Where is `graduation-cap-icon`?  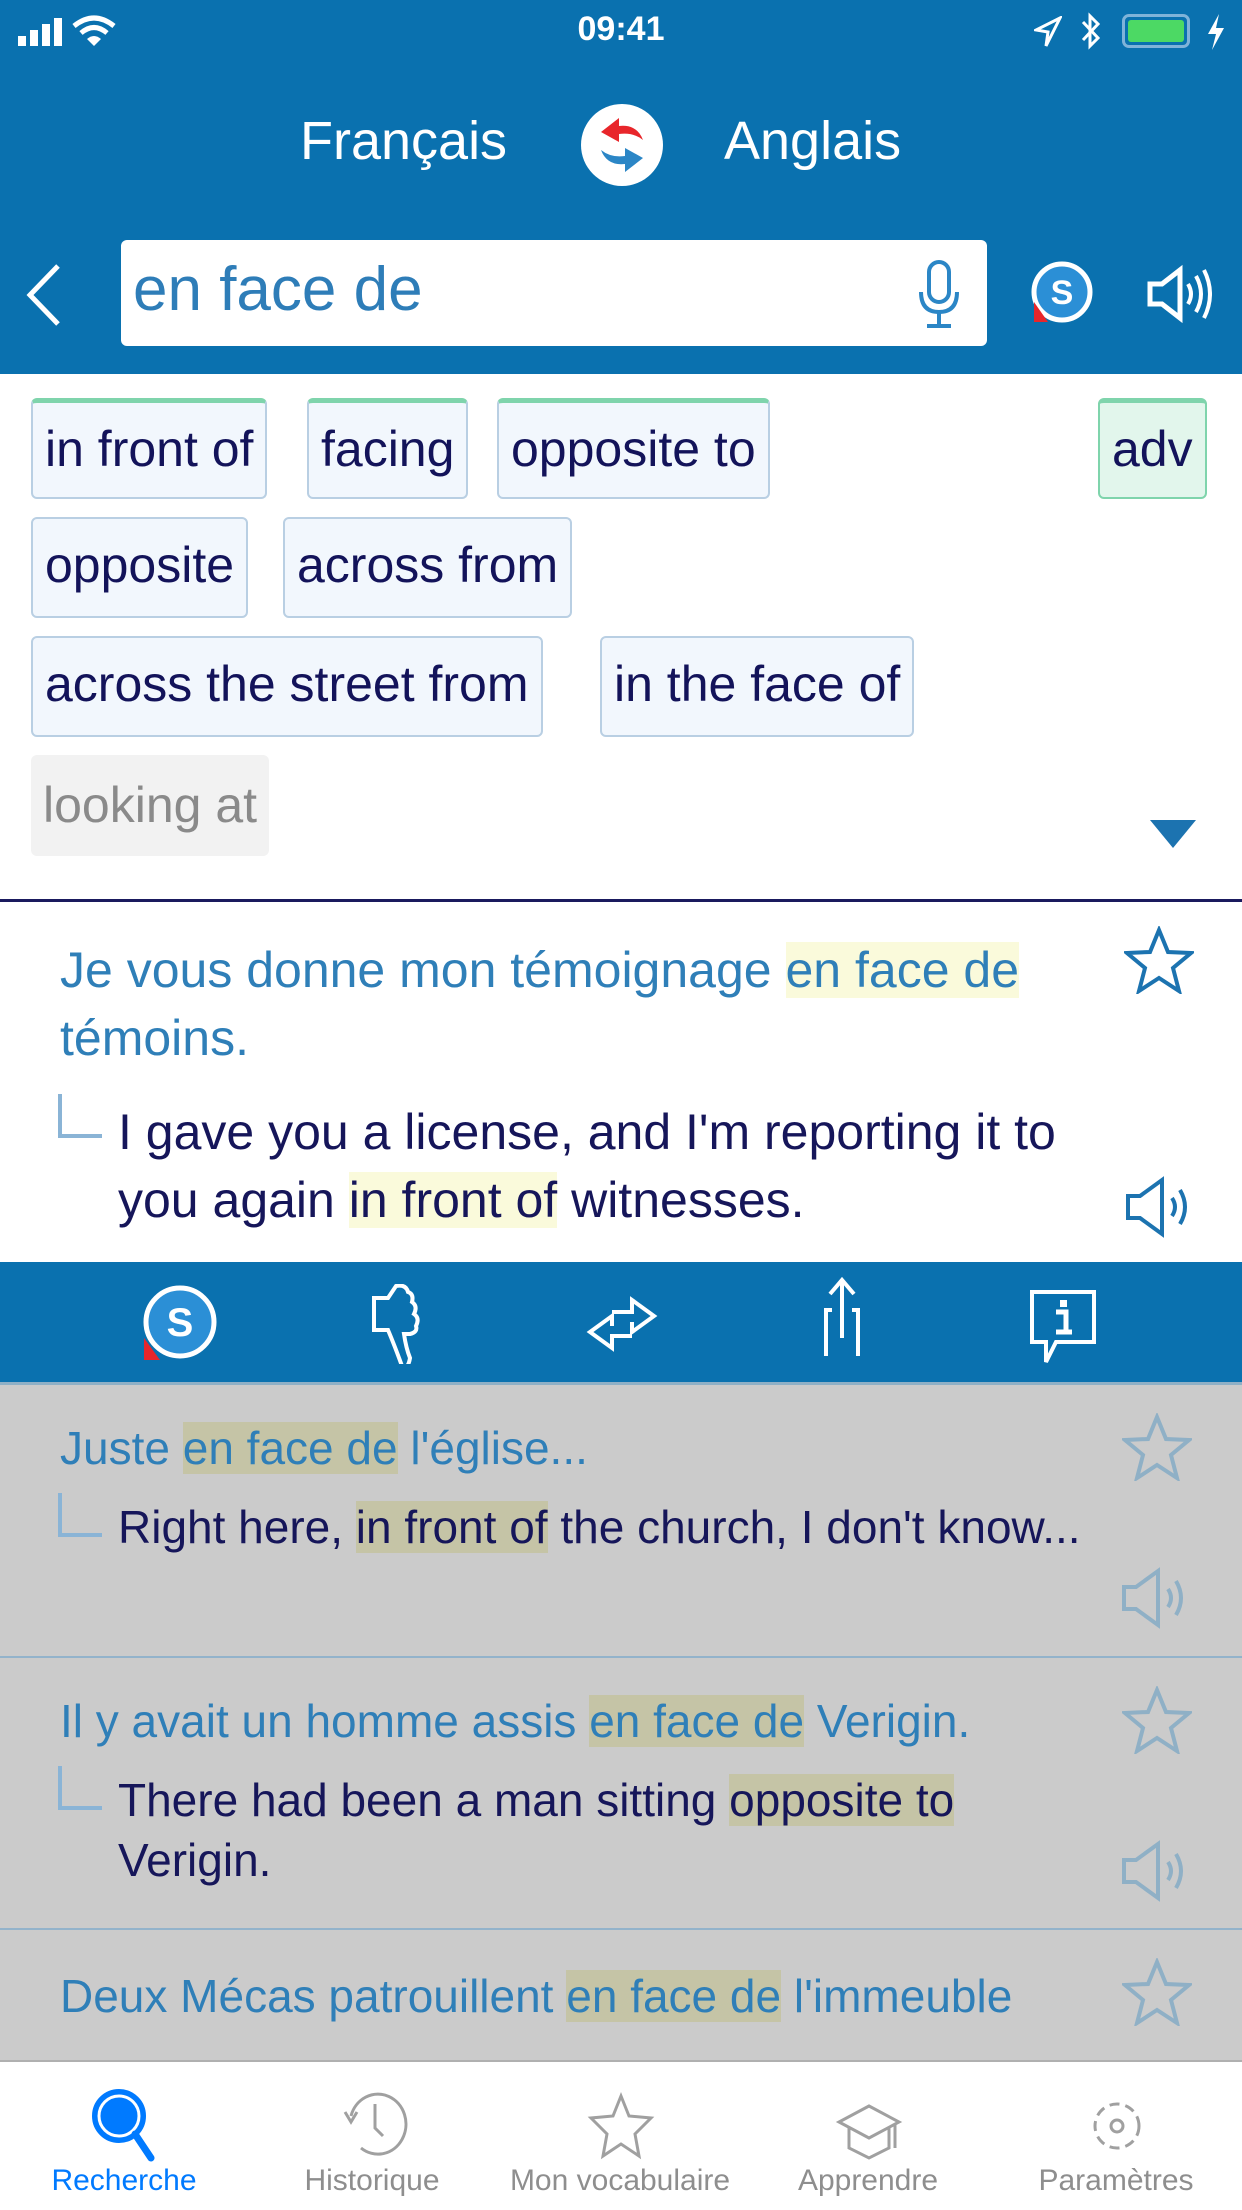
graduation-cap-icon is located at coordinates (869, 2132).